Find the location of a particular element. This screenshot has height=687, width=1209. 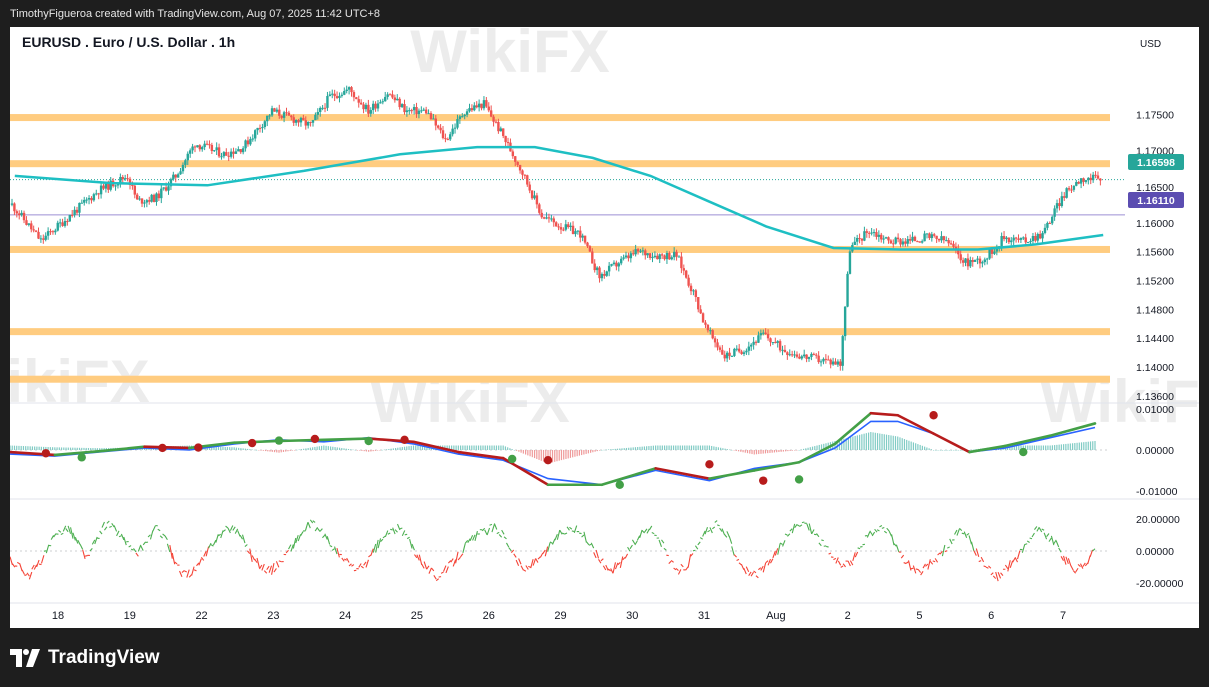

oscillator-panel is located at coordinates (560, 550).